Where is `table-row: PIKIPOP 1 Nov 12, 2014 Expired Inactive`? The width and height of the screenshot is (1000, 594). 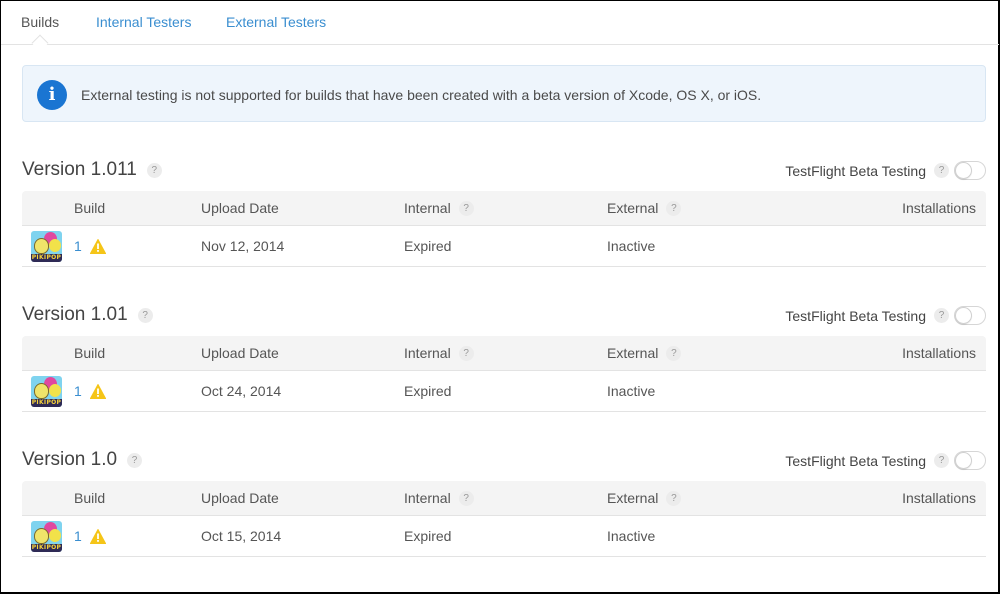
table-row: PIKIPOP 1 Nov 12, 2014 Expired Inactive is located at coordinates (504, 246).